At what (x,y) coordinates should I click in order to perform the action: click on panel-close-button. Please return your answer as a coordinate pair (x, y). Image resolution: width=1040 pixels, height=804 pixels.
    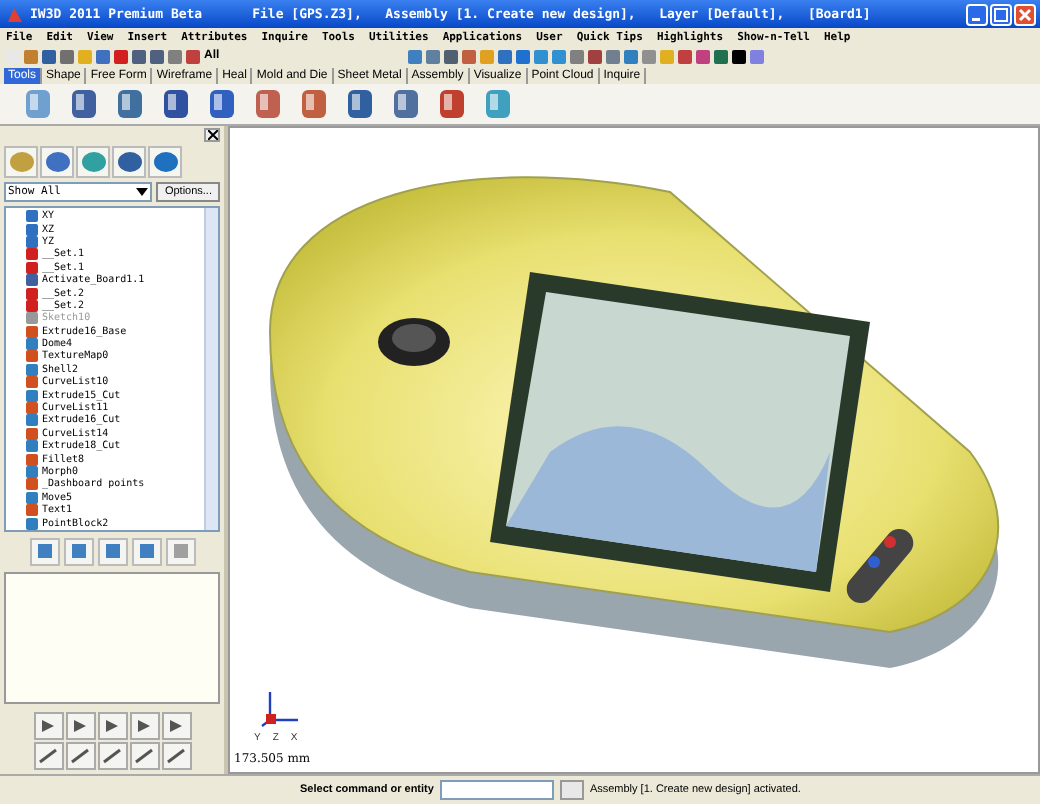
    Looking at the image, I should click on (212, 135).